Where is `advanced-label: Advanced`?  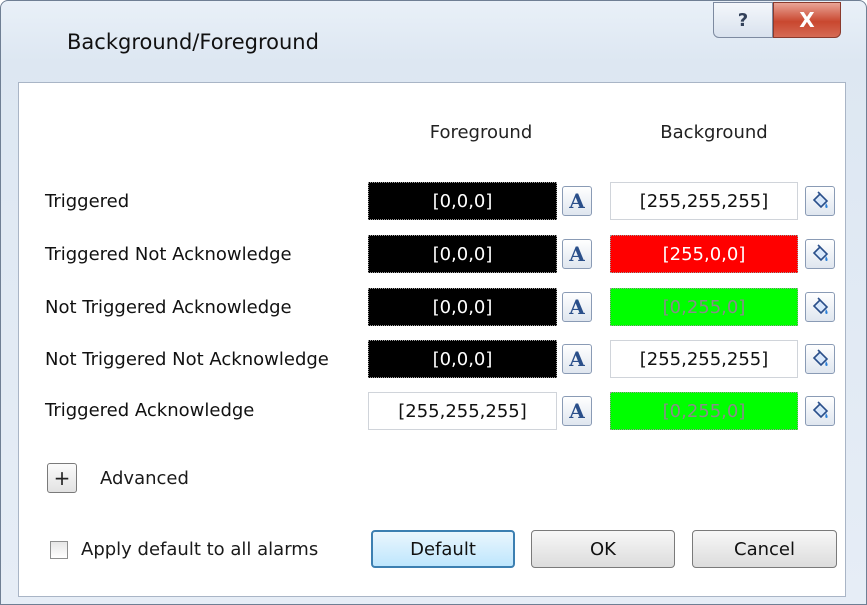
advanced-label: Advanced is located at coordinates (144, 478).